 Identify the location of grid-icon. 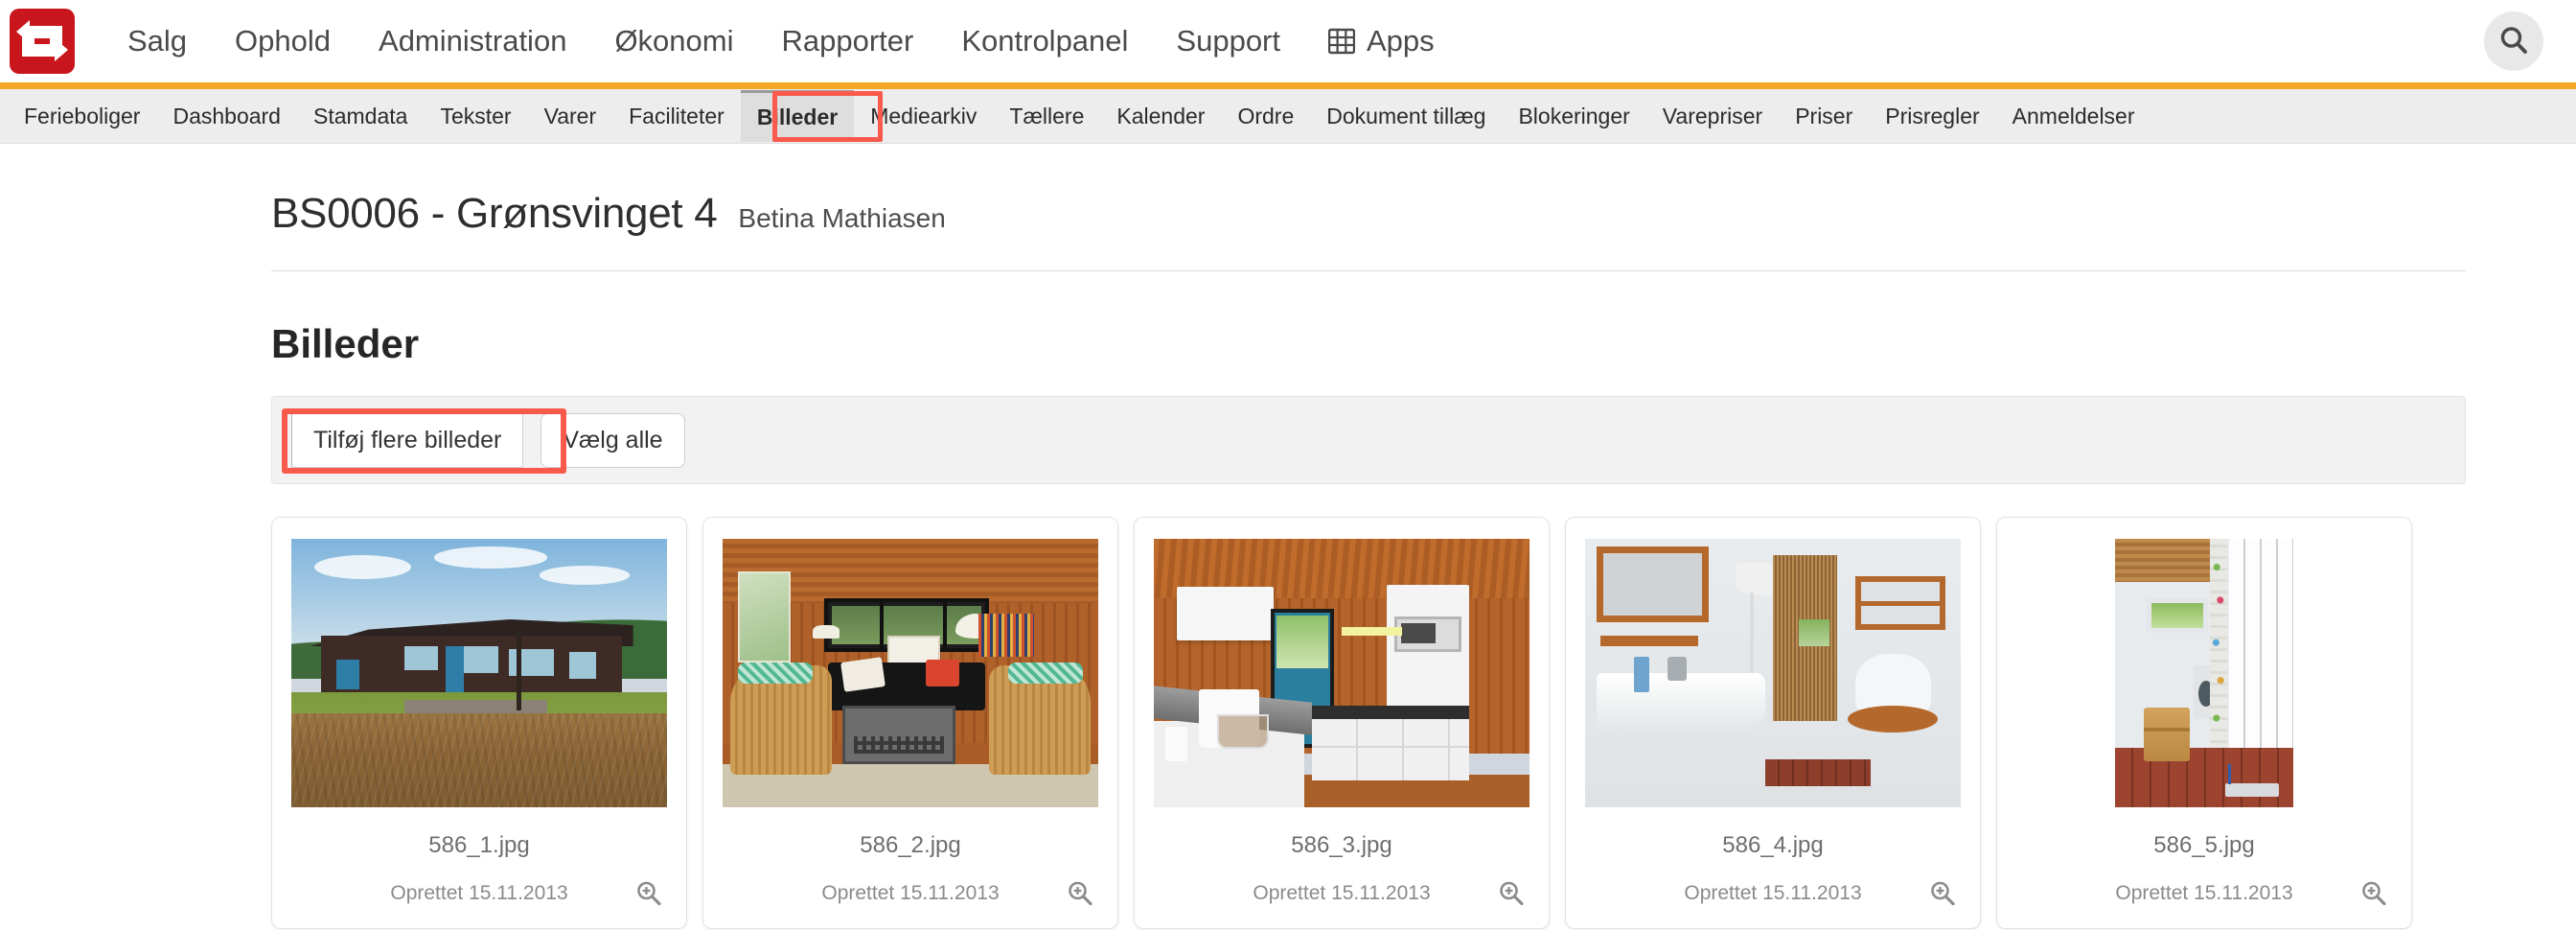
(1341, 41).